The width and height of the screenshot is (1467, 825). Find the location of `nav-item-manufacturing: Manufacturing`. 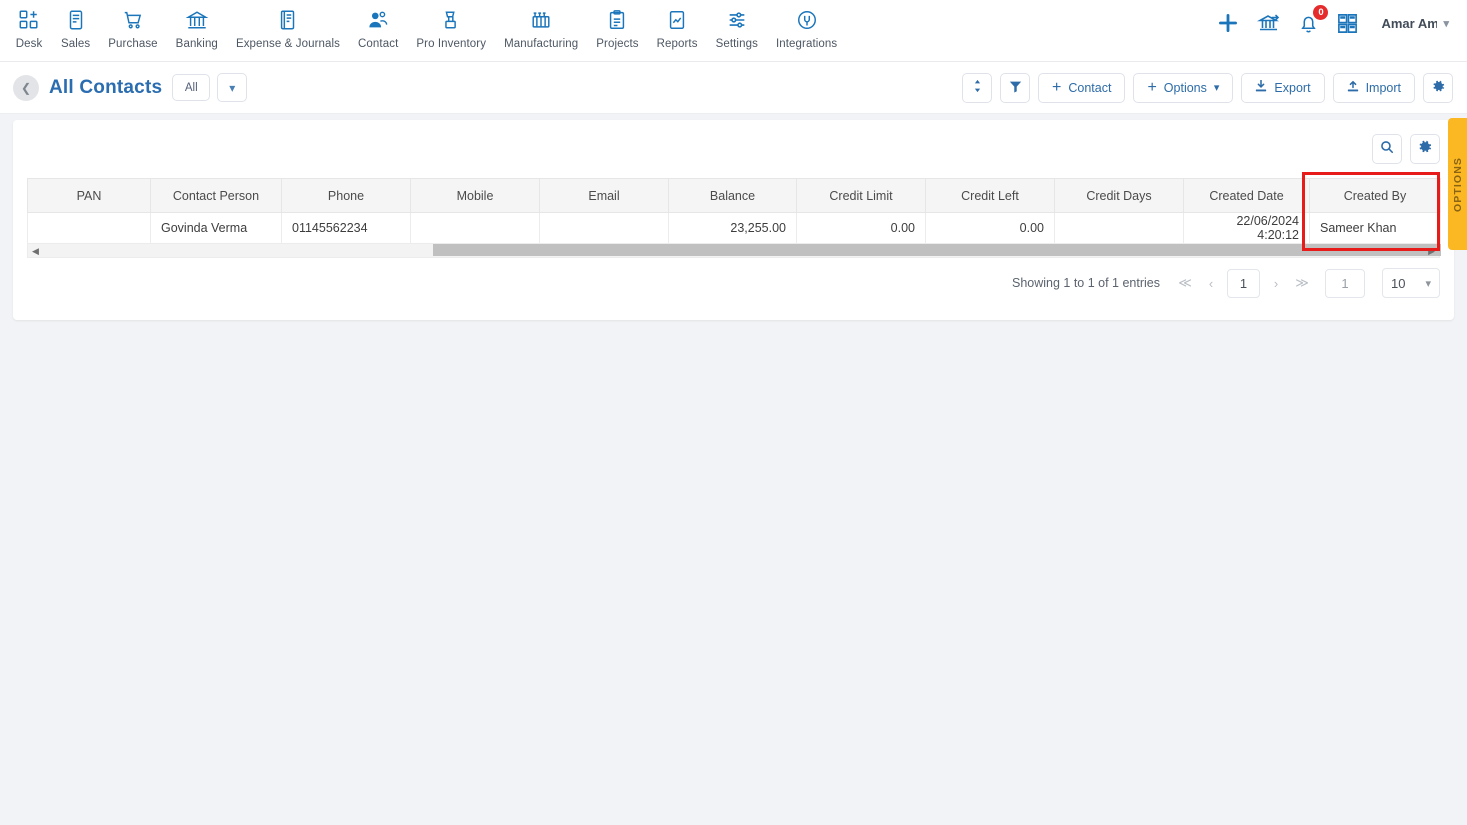

nav-item-manufacturing: Manufacturing is located at coordinates (541, 25).